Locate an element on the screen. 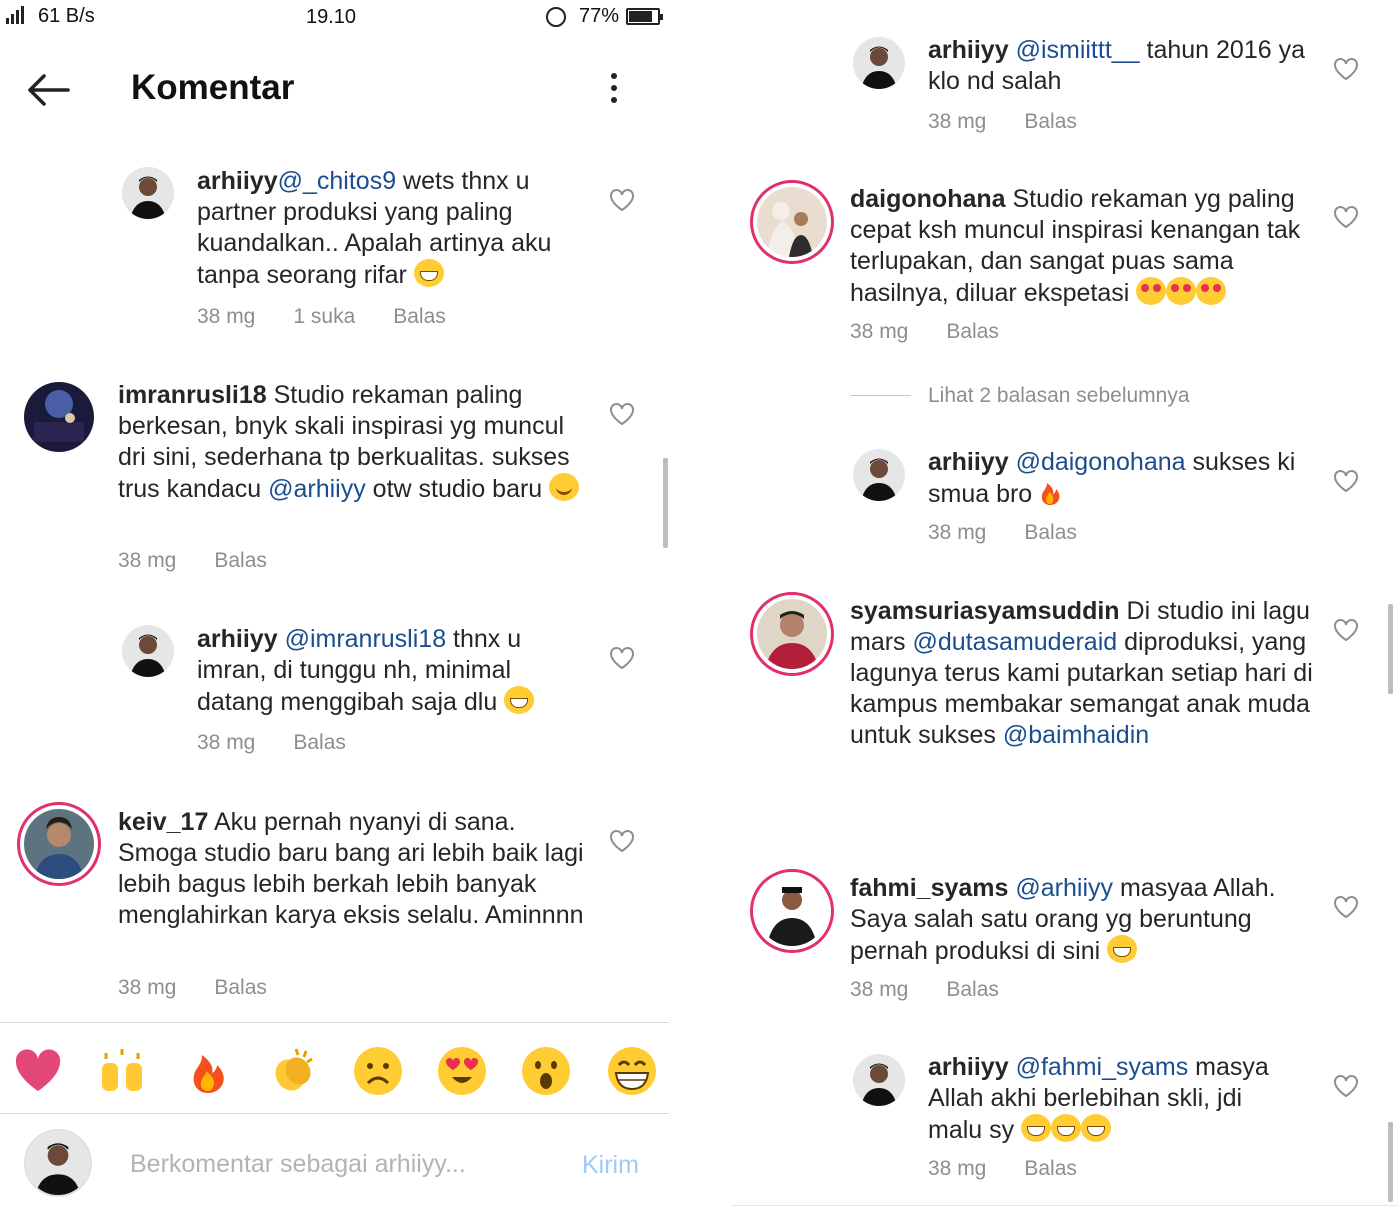  grin-face-icon is located at coordinates (632, 1071).